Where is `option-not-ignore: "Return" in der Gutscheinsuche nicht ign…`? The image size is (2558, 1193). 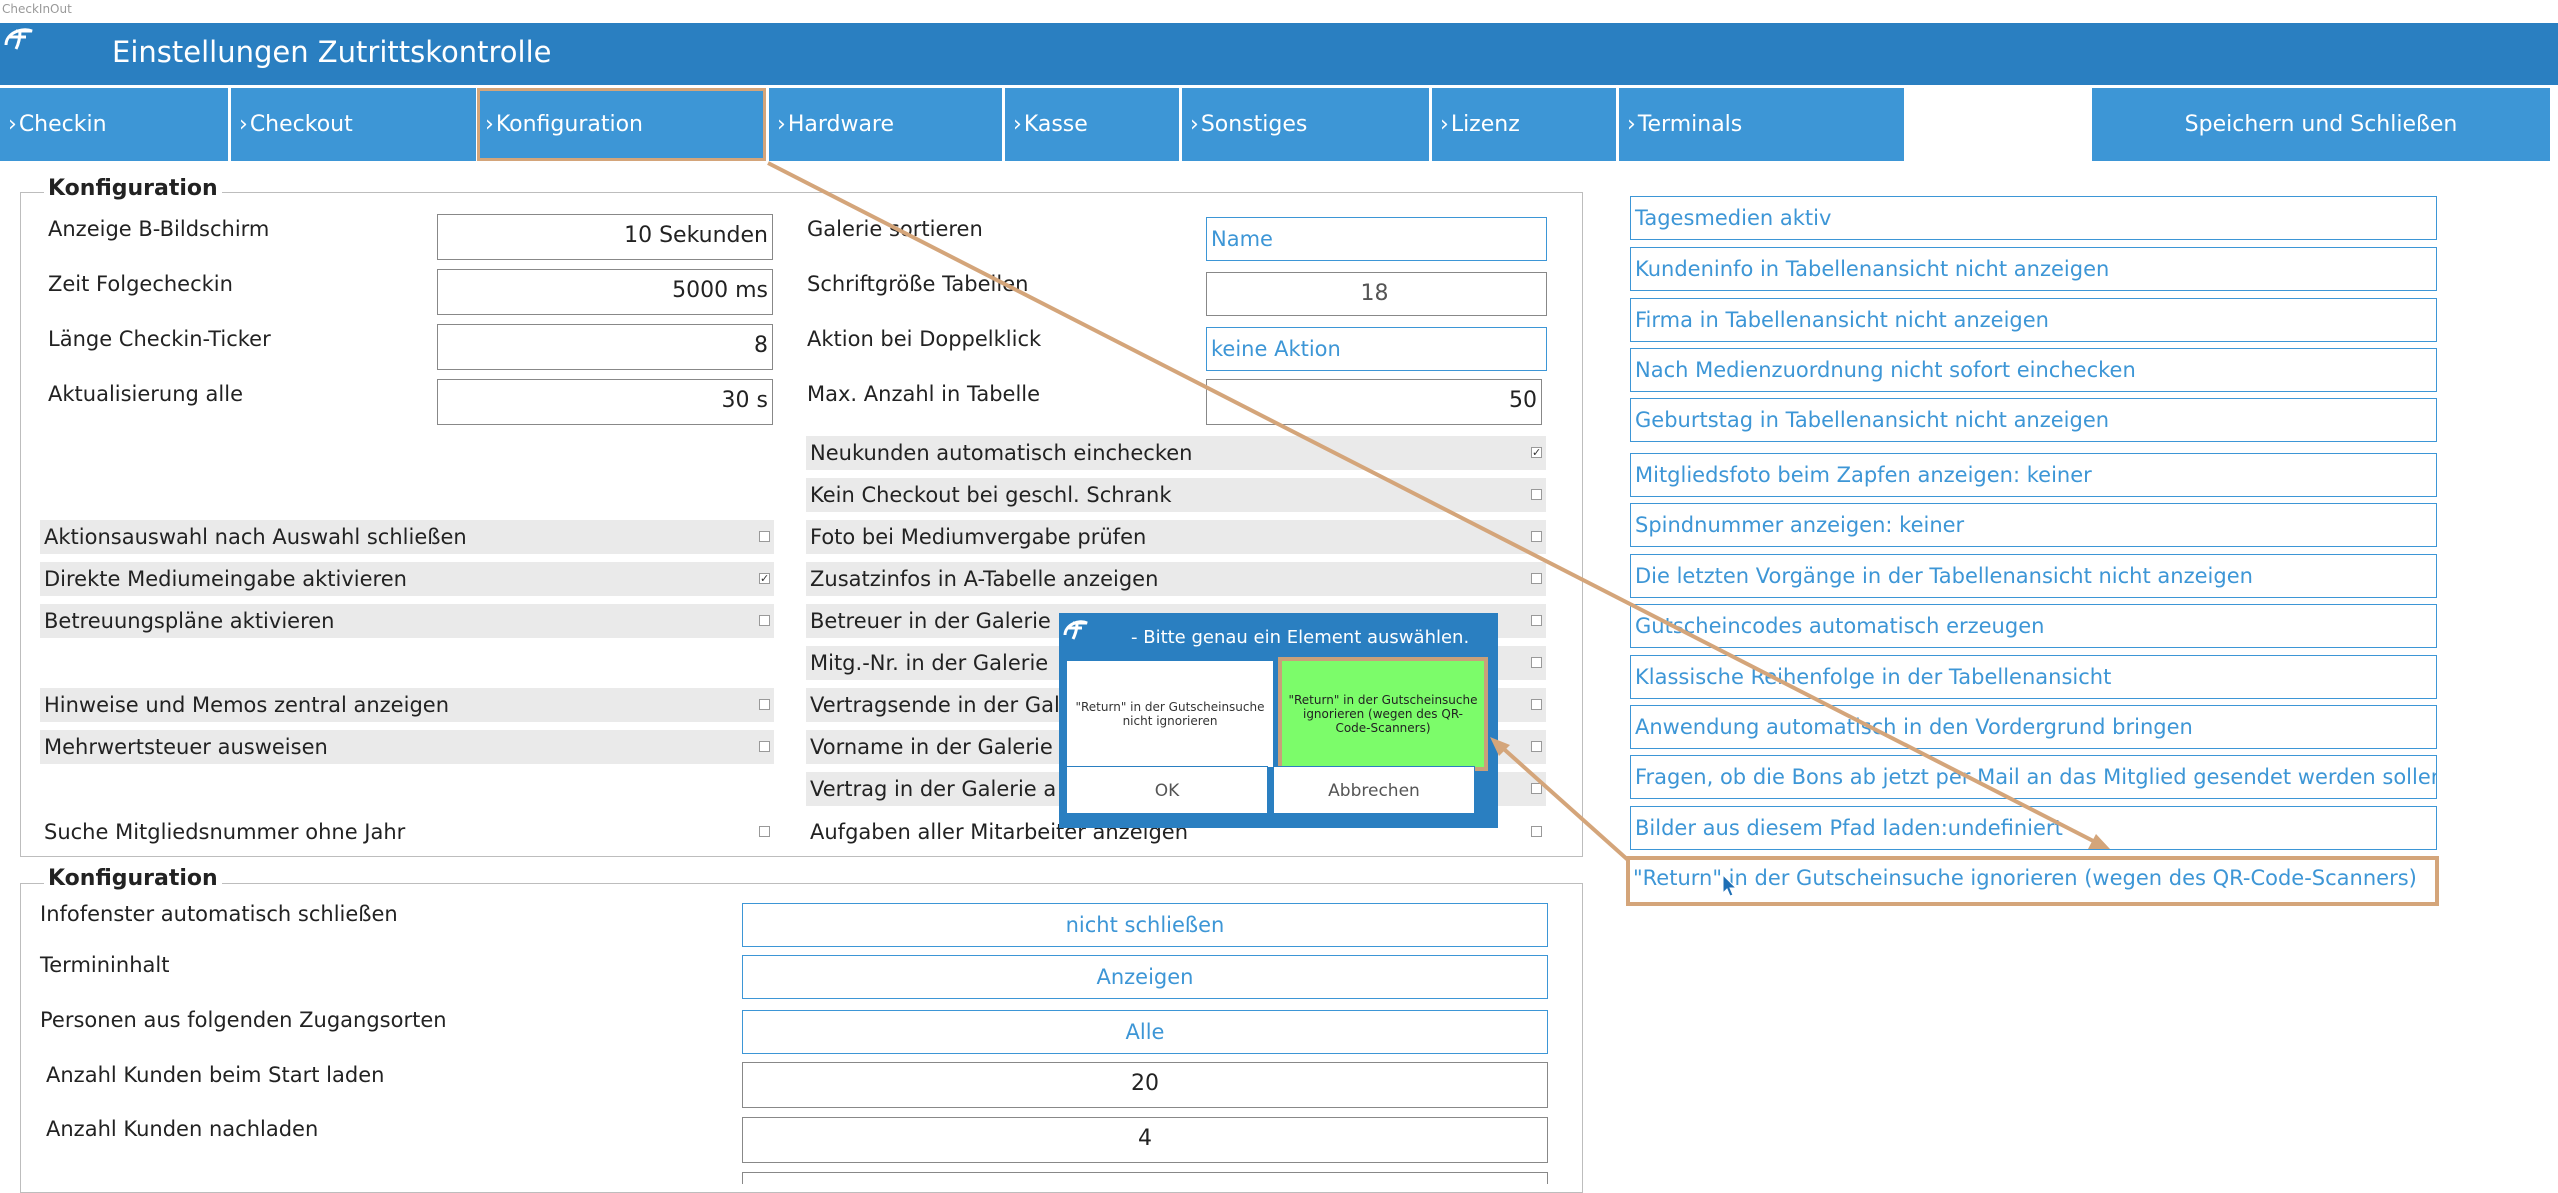
option-not-ignore: "Return" in der Gutscheinsuche nicht ign… is located at coordinates (1170, 714).